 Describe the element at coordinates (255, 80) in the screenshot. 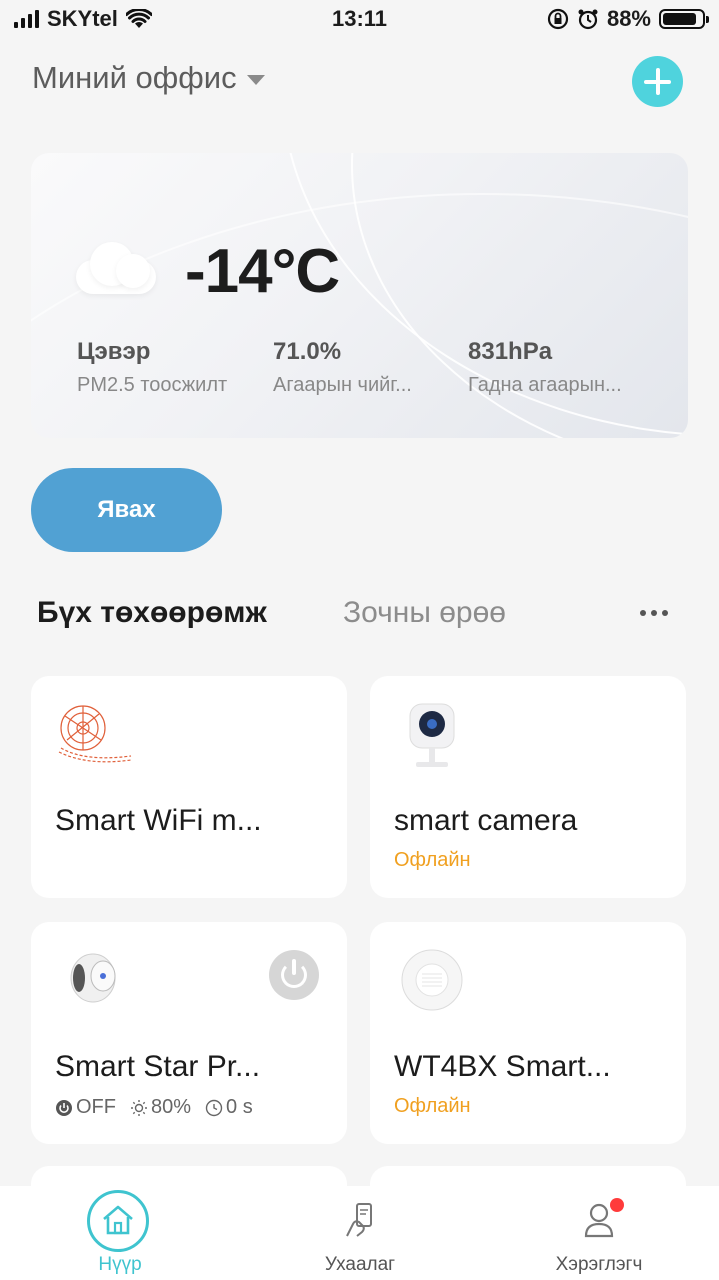

I see `caret-down-icon` at that location.